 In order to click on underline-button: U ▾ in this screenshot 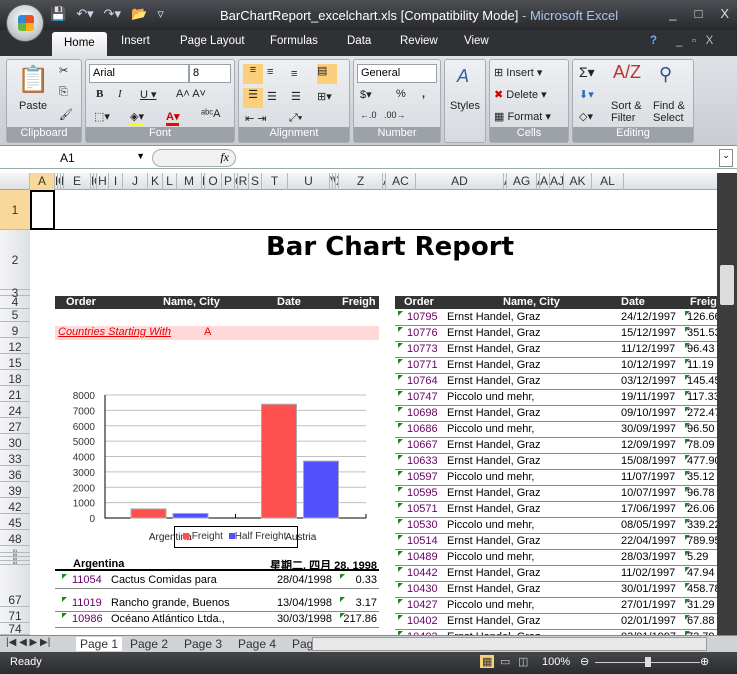, I will do `click(148, 94)`.